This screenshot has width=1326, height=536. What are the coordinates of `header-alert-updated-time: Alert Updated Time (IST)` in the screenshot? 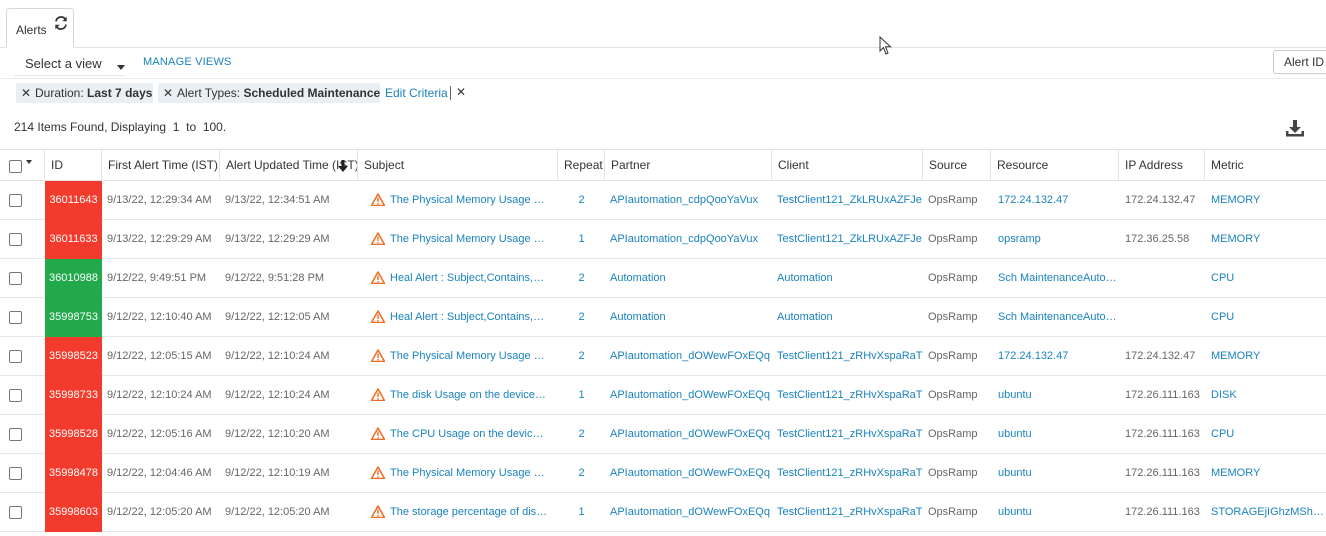 It's located at (289, 165).